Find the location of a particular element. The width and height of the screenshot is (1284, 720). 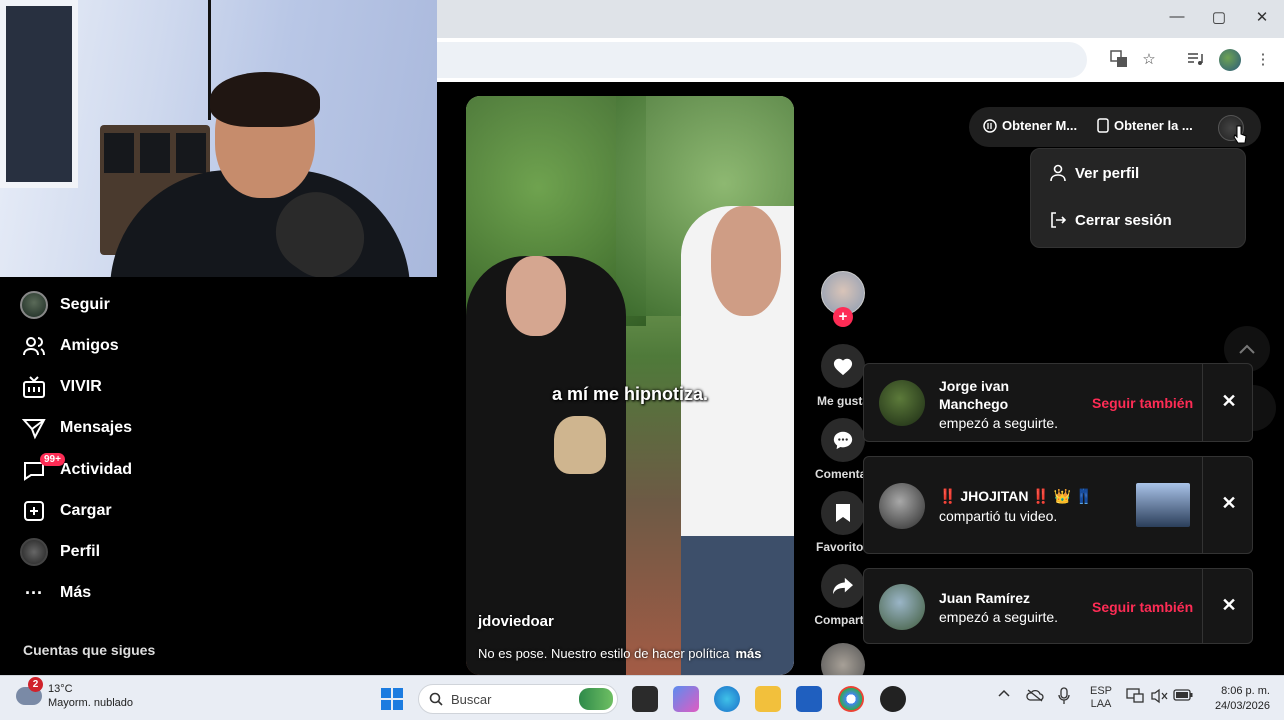

sidebar-item-following: Seguir is located at coordinates (64, 305).